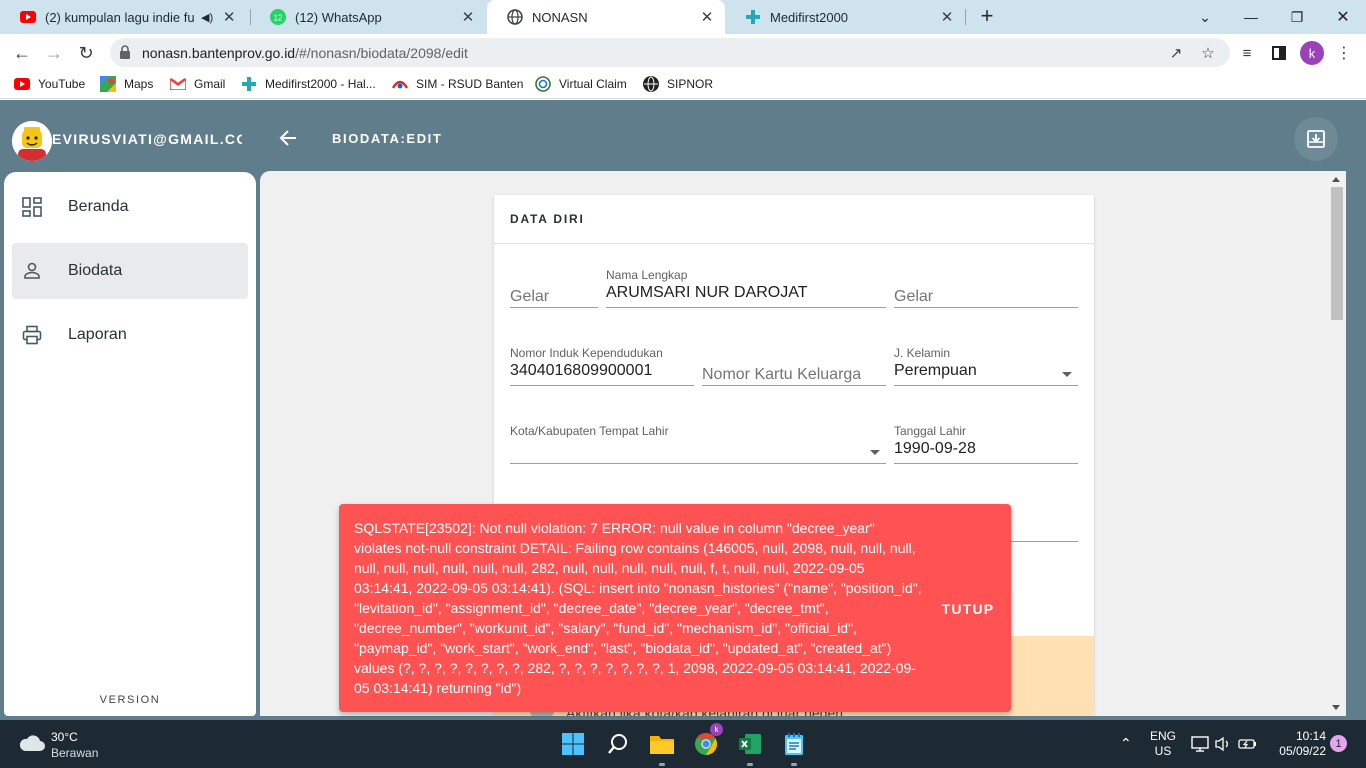 Image resolution: width=1366 pixels, height=768 pixels. Describe the element at coordinates (130, 271) in the screenshot. I see `sidebar-item-biodata: Biodata` at that location.